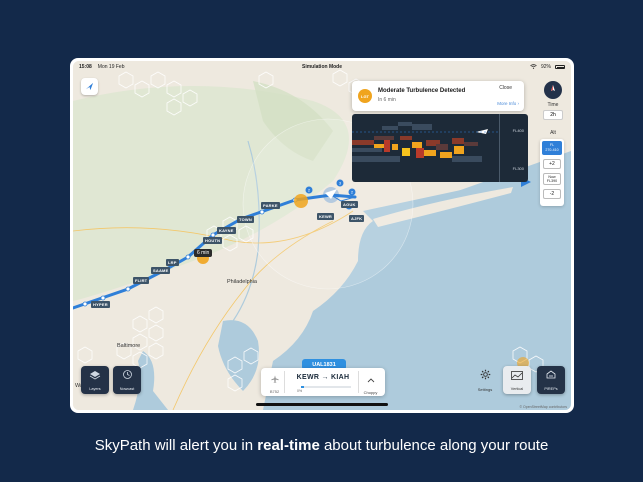 This screenshot has height=482, width=643. Describe the element at coordinates (288, 445) in the screenshot. I see `caption-text-bold: real-time` at that location.